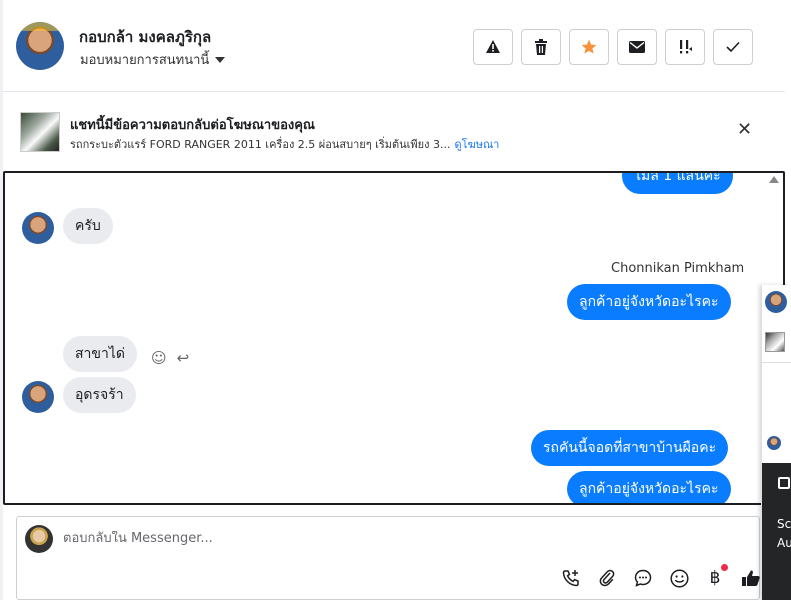 This screenshot has width=791, height=600. I want to click on composer-tools: ฿, so click(661, 576).